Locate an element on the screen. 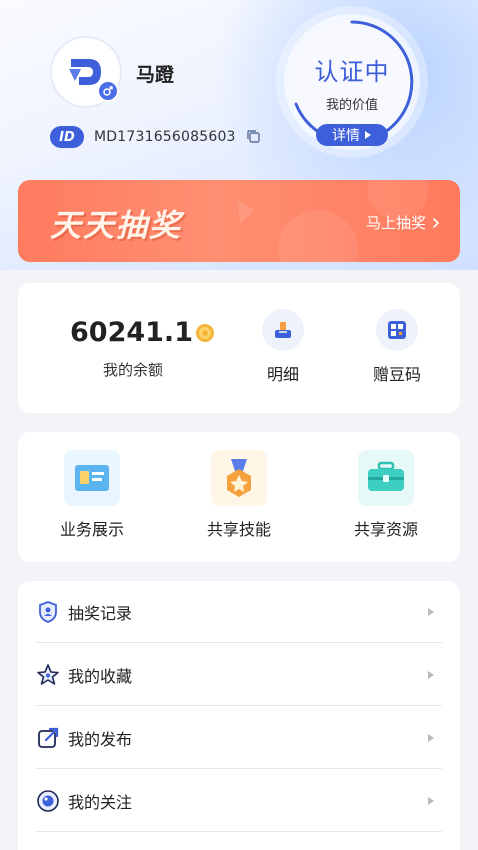  menu-item-lottery-records: 抽奖记录 is located at coordinates (239, 612).